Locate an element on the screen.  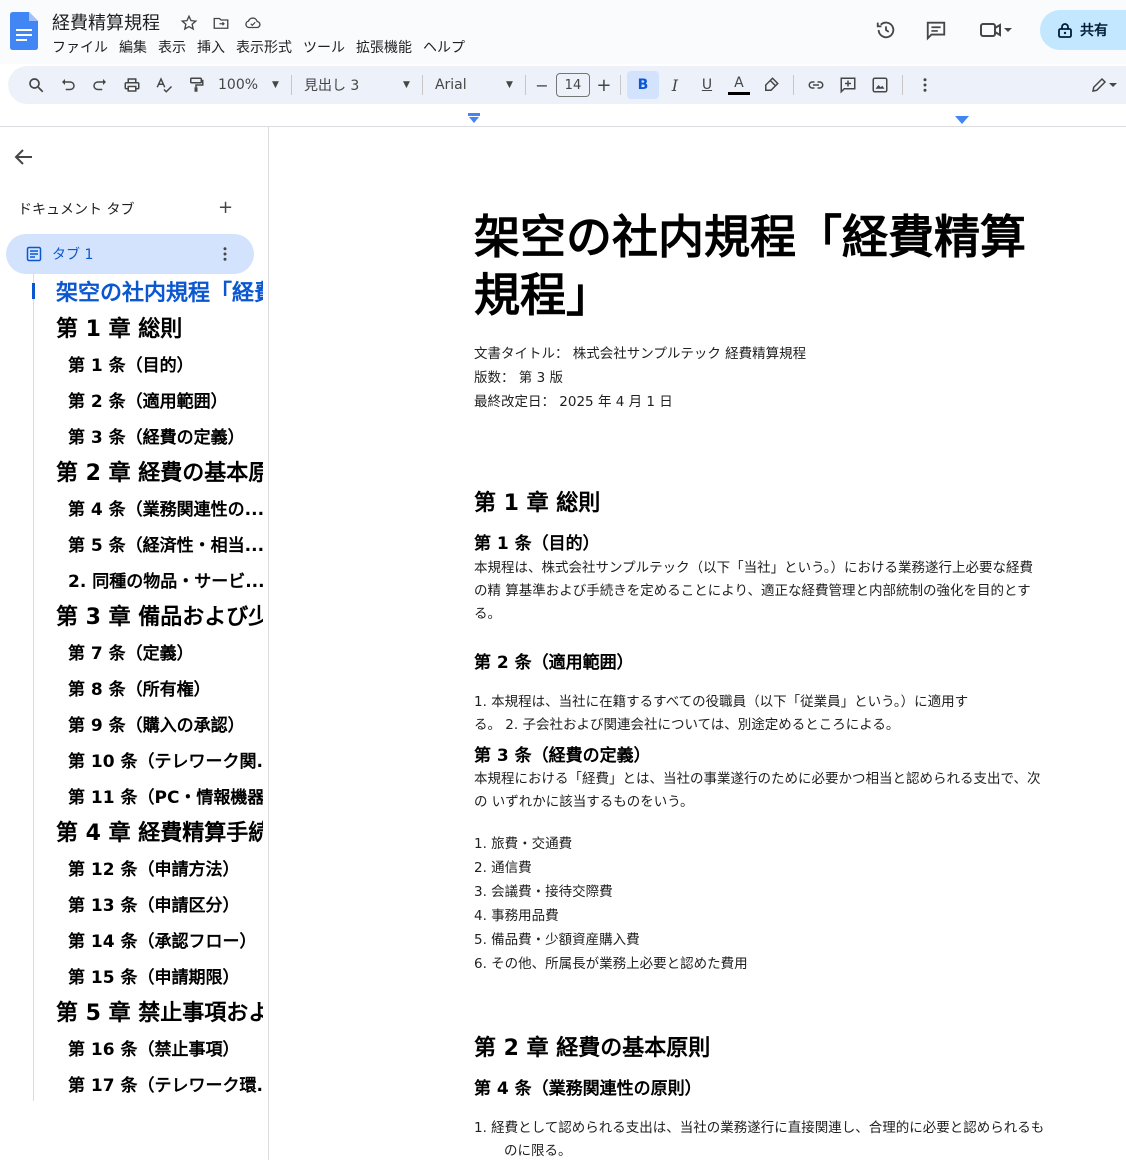
increase-font-size-button: + is located at coordinates (604, 85).